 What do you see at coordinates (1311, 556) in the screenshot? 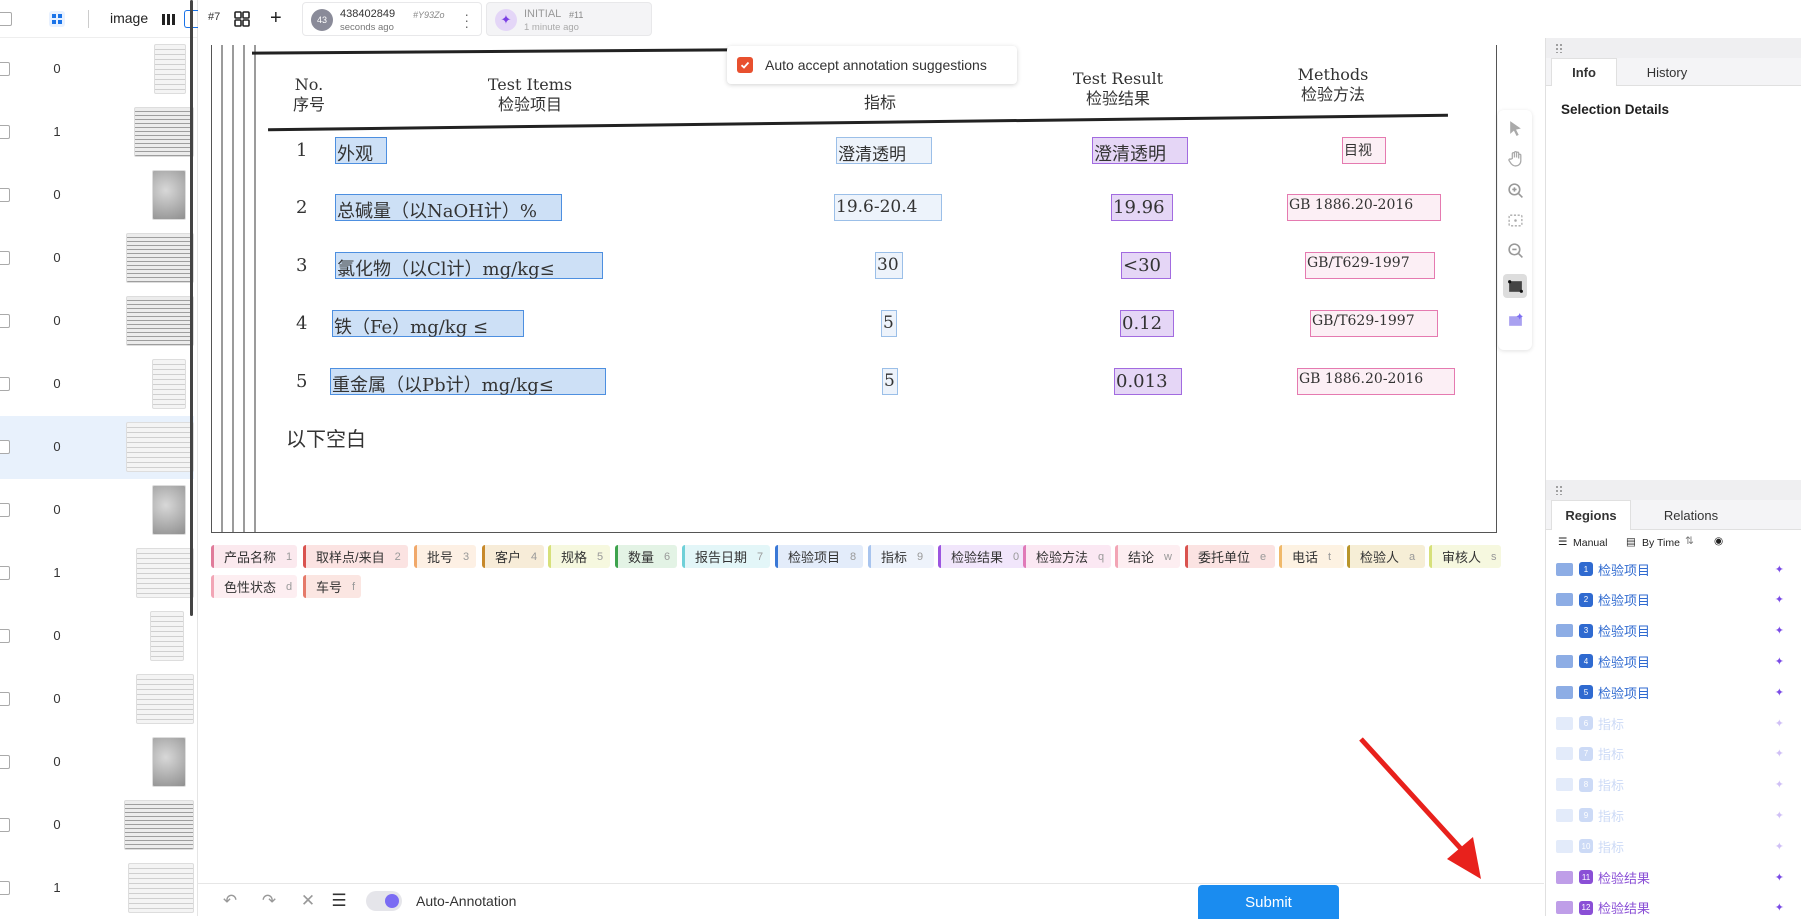
I see `label-chip: 电话 t` at bounding box center [1311, 556].